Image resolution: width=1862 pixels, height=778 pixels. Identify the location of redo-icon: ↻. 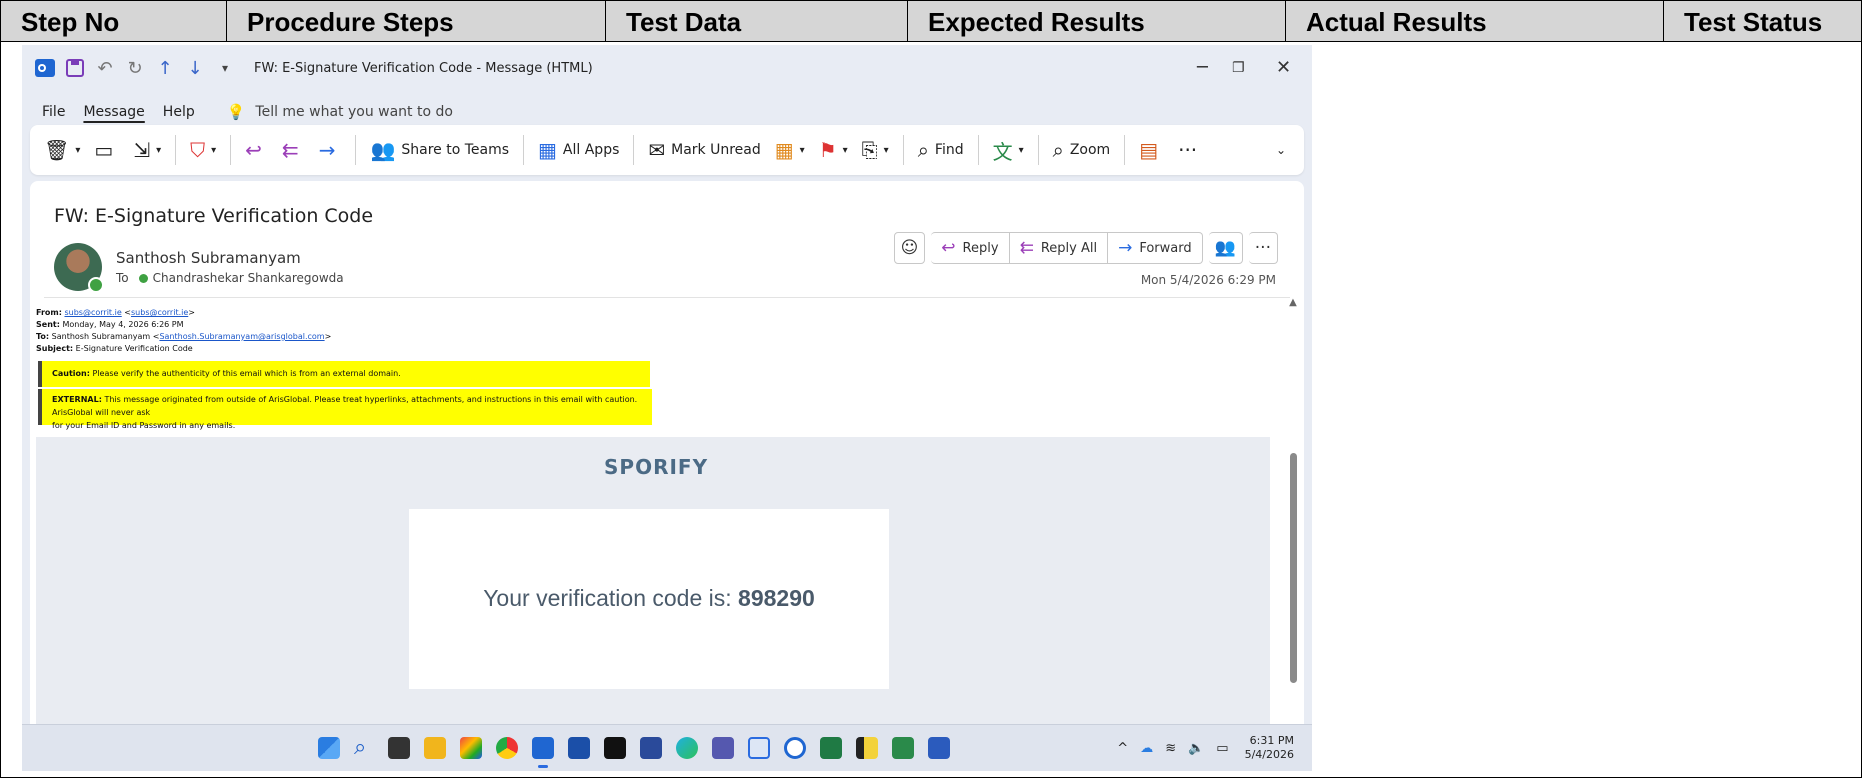
(135, 68).